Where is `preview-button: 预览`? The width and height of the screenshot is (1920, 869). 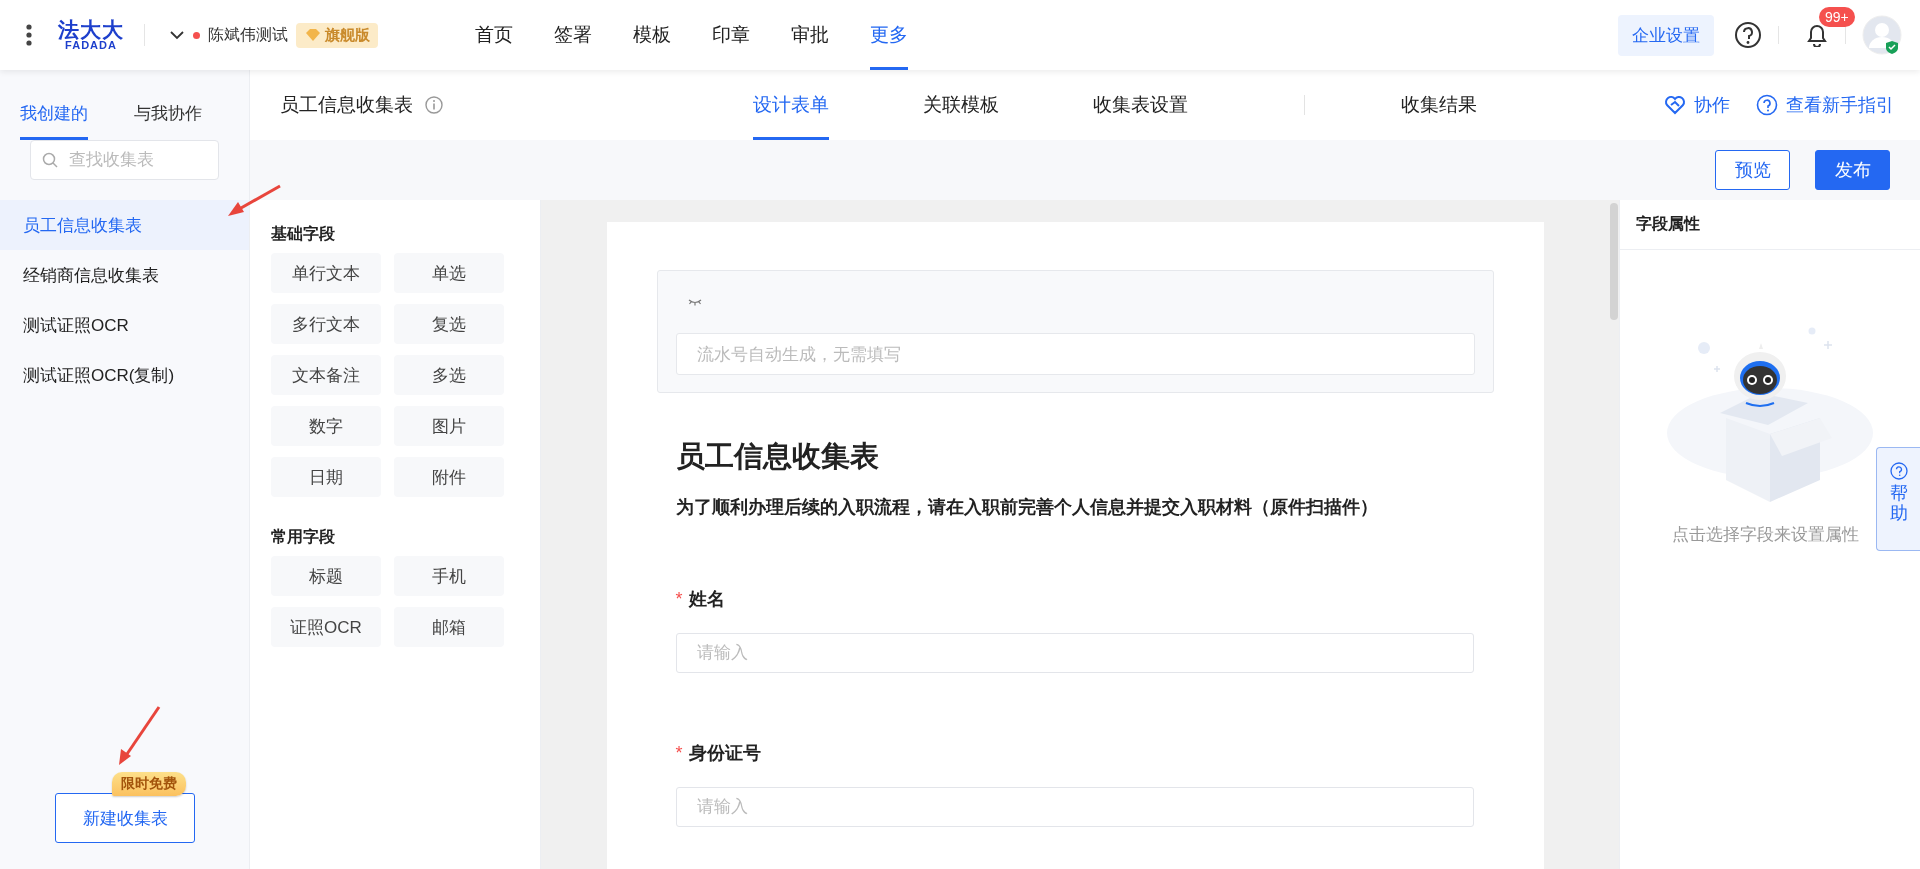
preview-button: 预览 is located at coordinates (1752, 170).